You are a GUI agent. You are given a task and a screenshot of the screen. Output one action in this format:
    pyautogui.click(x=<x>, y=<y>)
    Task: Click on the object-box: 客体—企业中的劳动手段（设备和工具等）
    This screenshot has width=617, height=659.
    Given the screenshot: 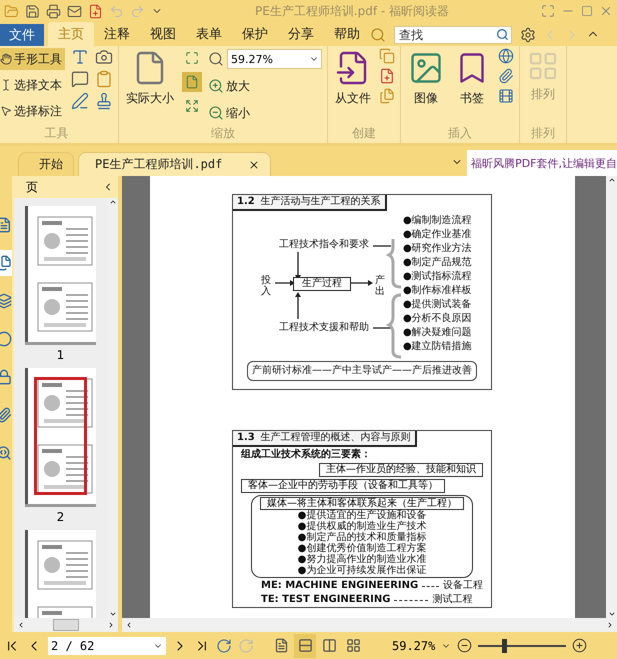 What is the action you would take?
    pyautogui.click(x=343, y=486)
    